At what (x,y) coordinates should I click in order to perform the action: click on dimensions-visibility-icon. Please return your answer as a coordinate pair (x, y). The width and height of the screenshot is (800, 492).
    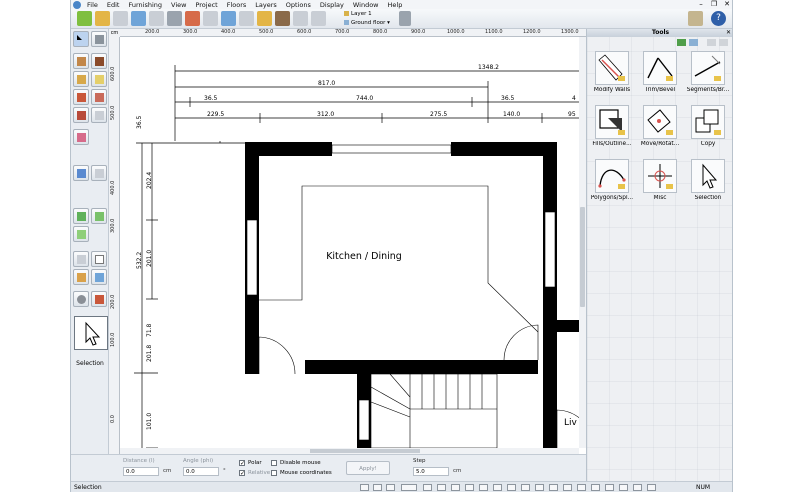
    Looking at the image, I should click on (469, 487).